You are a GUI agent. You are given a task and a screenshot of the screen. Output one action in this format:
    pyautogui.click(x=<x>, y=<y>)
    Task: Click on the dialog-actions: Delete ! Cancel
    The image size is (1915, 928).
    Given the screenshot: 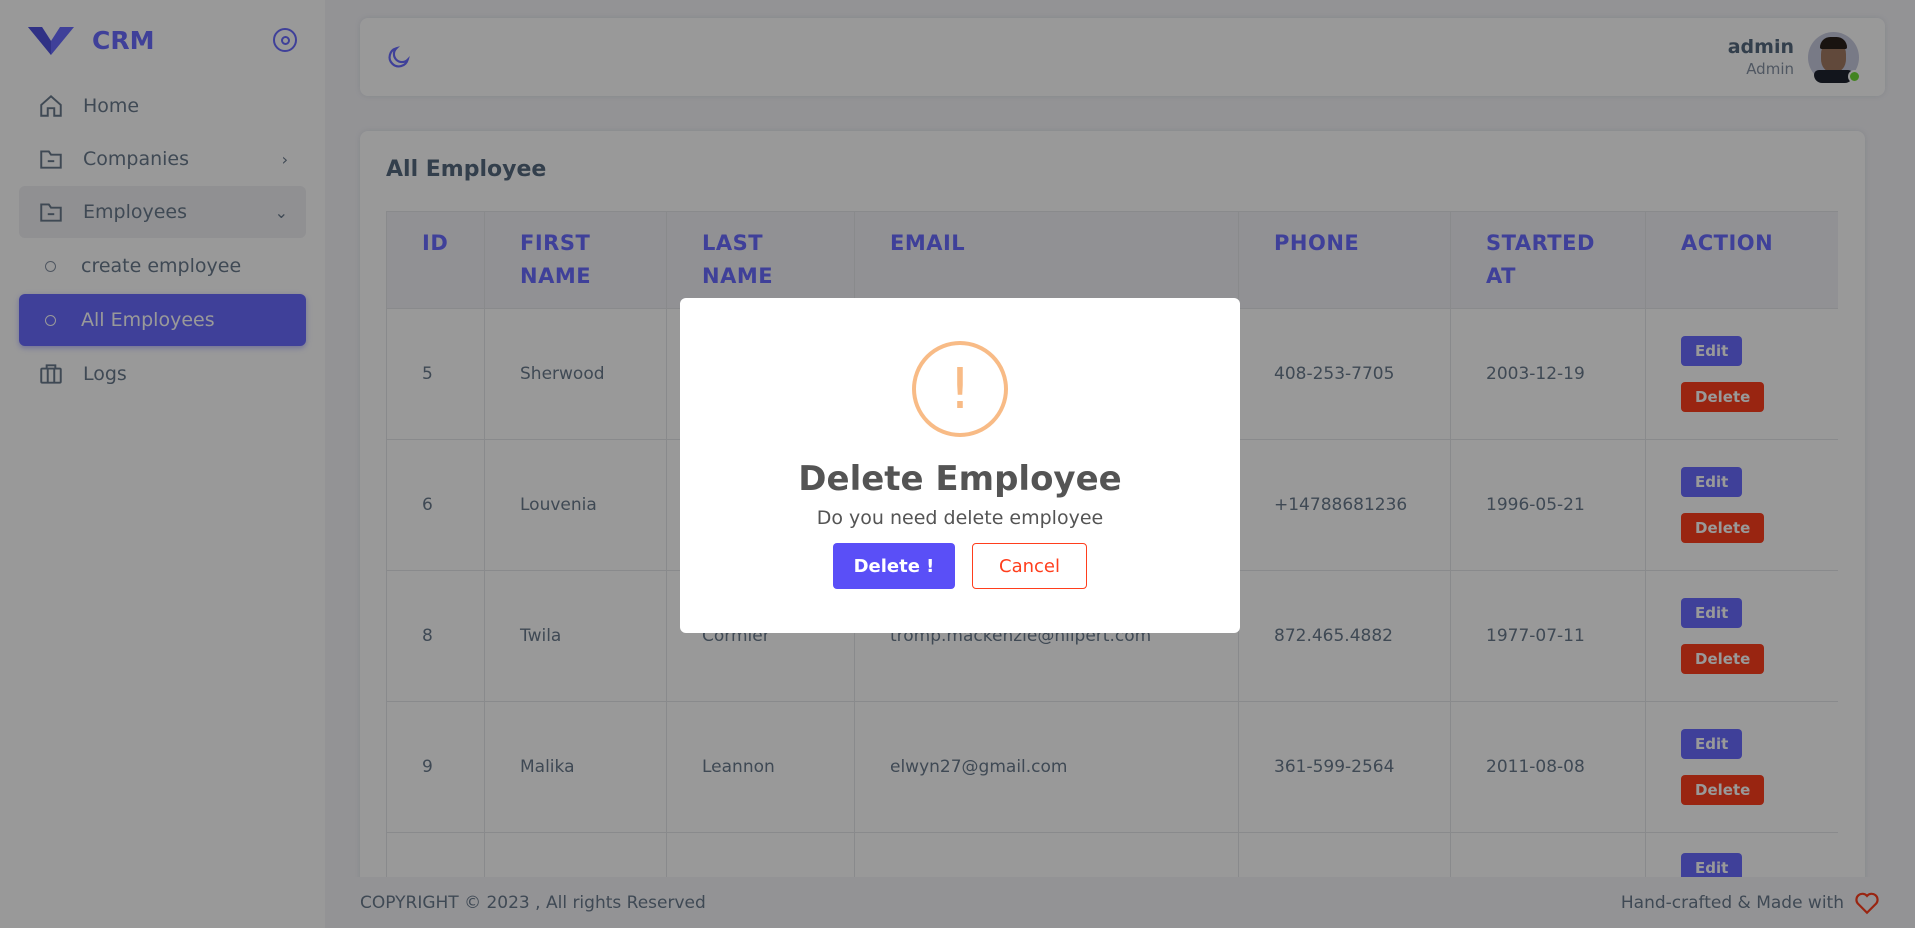 What is the action you would take?
    pyautogui.click(x=960, y=566)
    